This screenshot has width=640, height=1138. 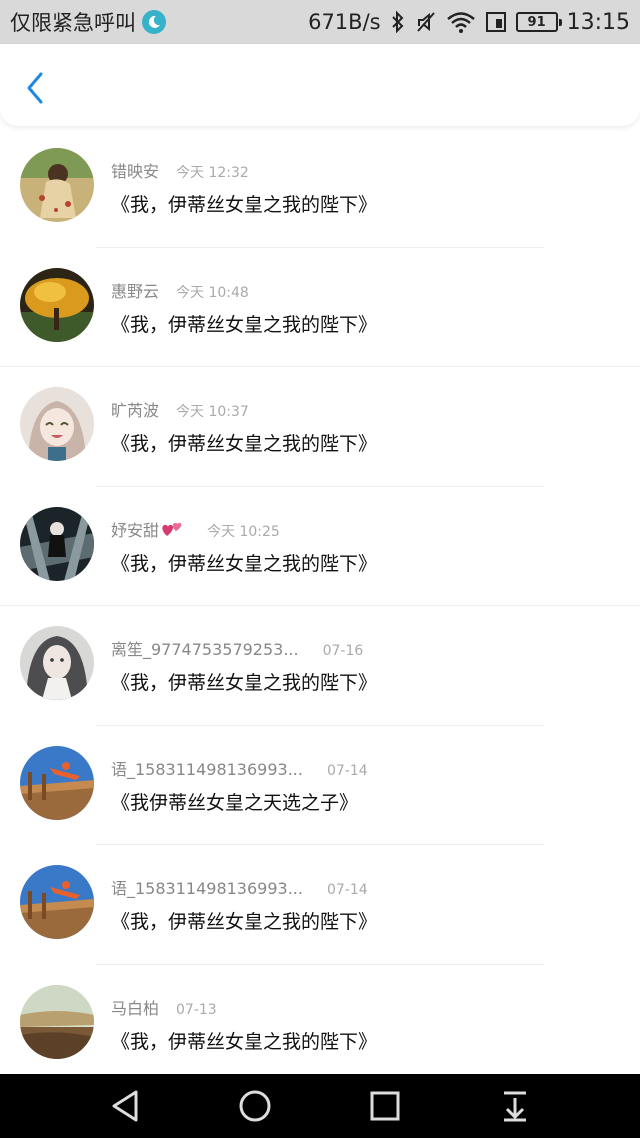 I want to click on circle-home-icon, so click(x=255, y=1106).